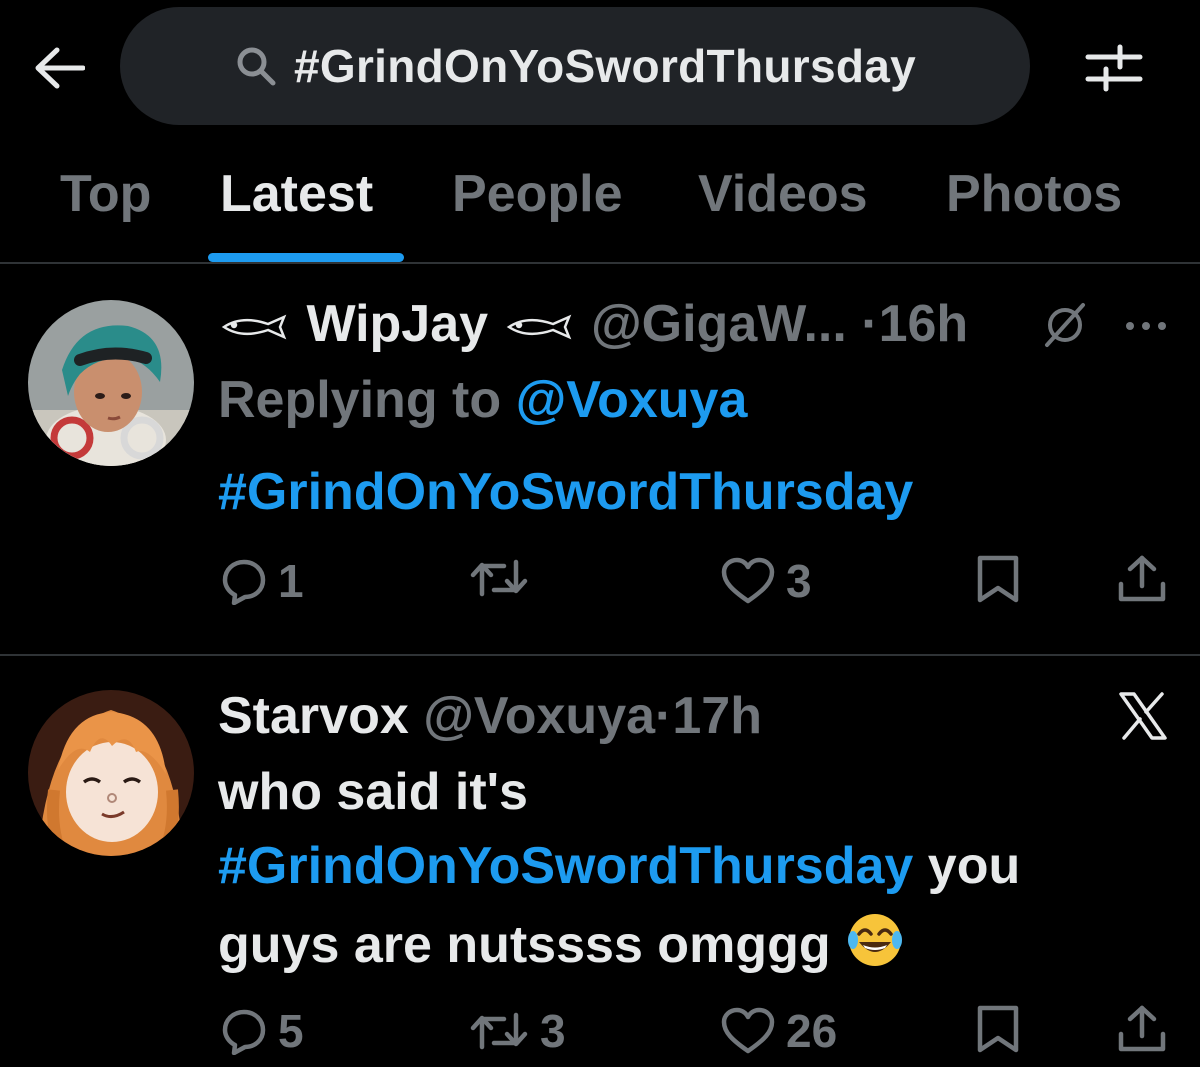 The height and width of the screenshot is (1067, 1200). I want to click on post-text-line: guys are nutssss omggg, so click(561, 942).